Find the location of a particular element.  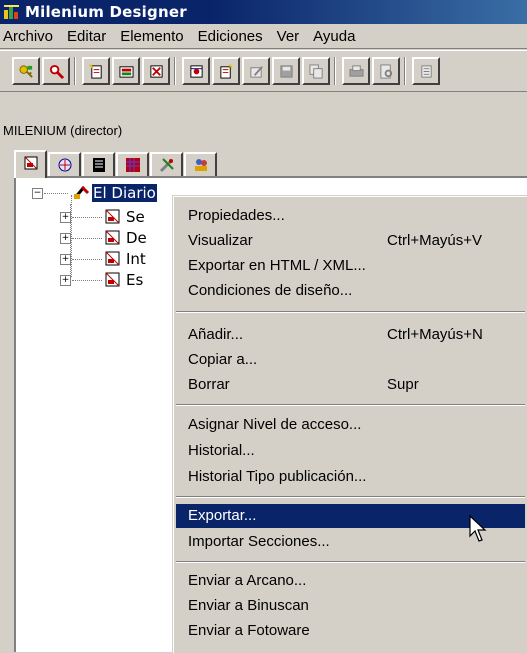

print-button is located at coordinates (356, 71).